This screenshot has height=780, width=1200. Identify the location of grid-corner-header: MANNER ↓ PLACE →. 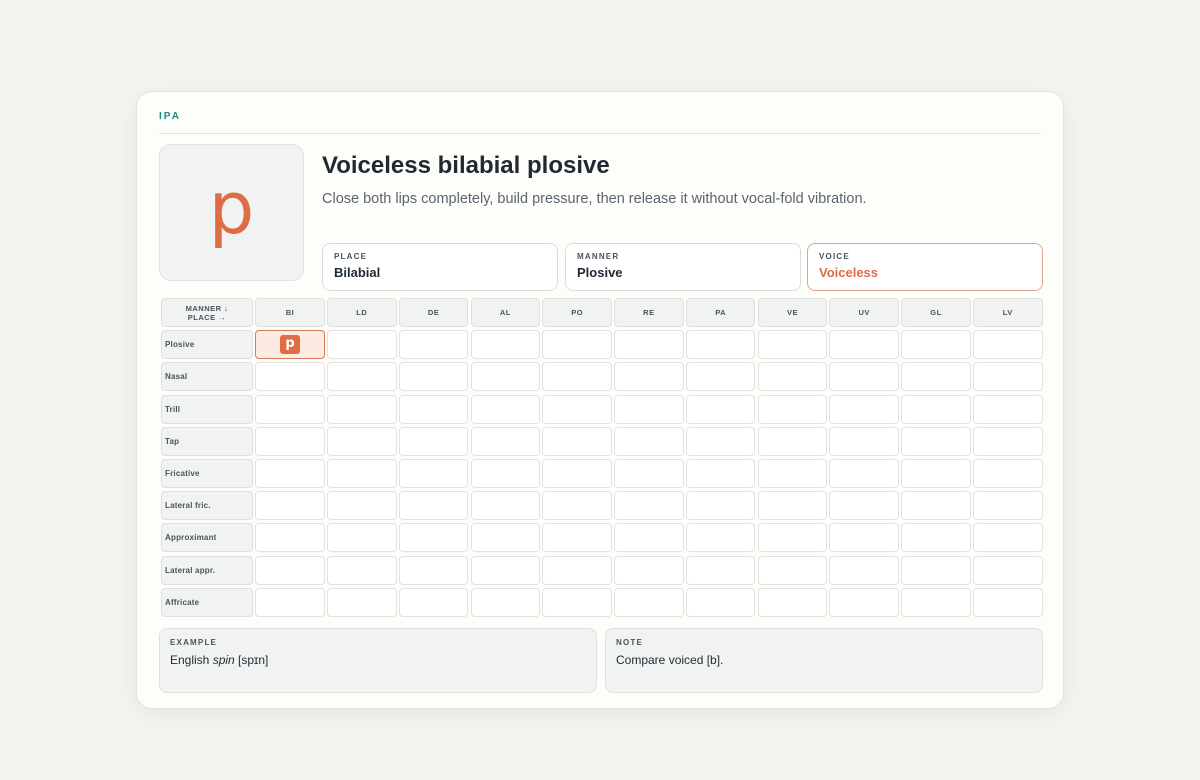
(207, 312).